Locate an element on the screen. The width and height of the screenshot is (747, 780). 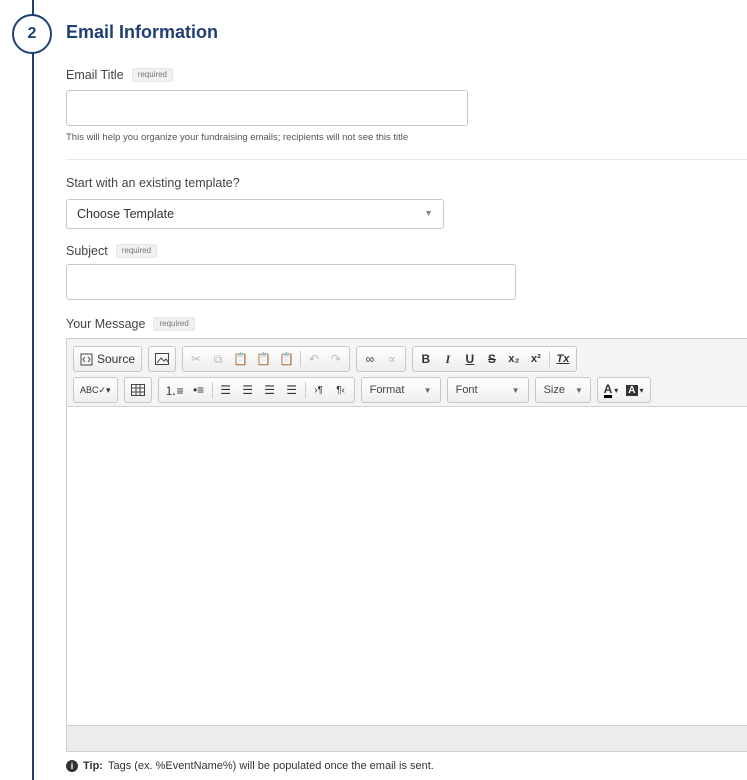
cut-button: ✂ is located at coordinates (196, 359).